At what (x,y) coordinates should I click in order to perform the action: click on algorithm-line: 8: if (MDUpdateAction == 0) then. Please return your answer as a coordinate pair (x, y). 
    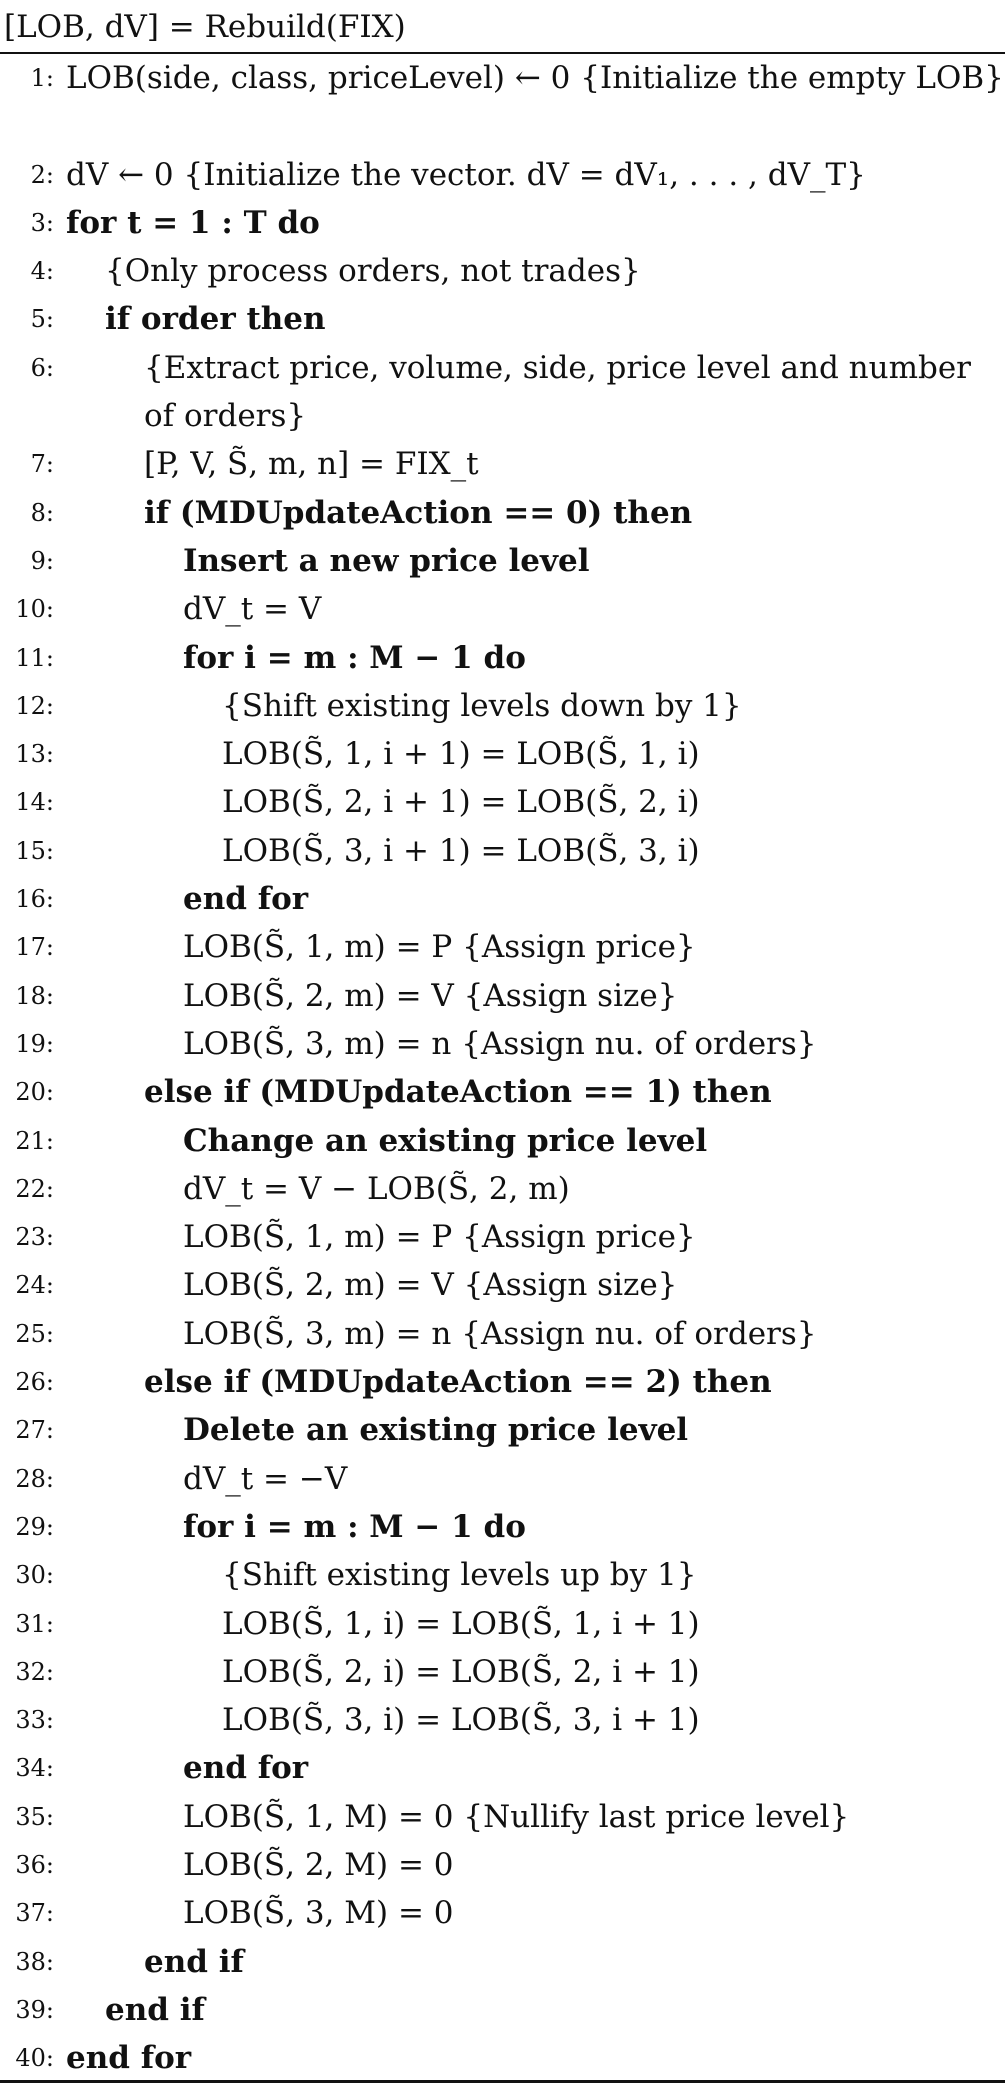
    Looking at the image, I should click on (502, 513).